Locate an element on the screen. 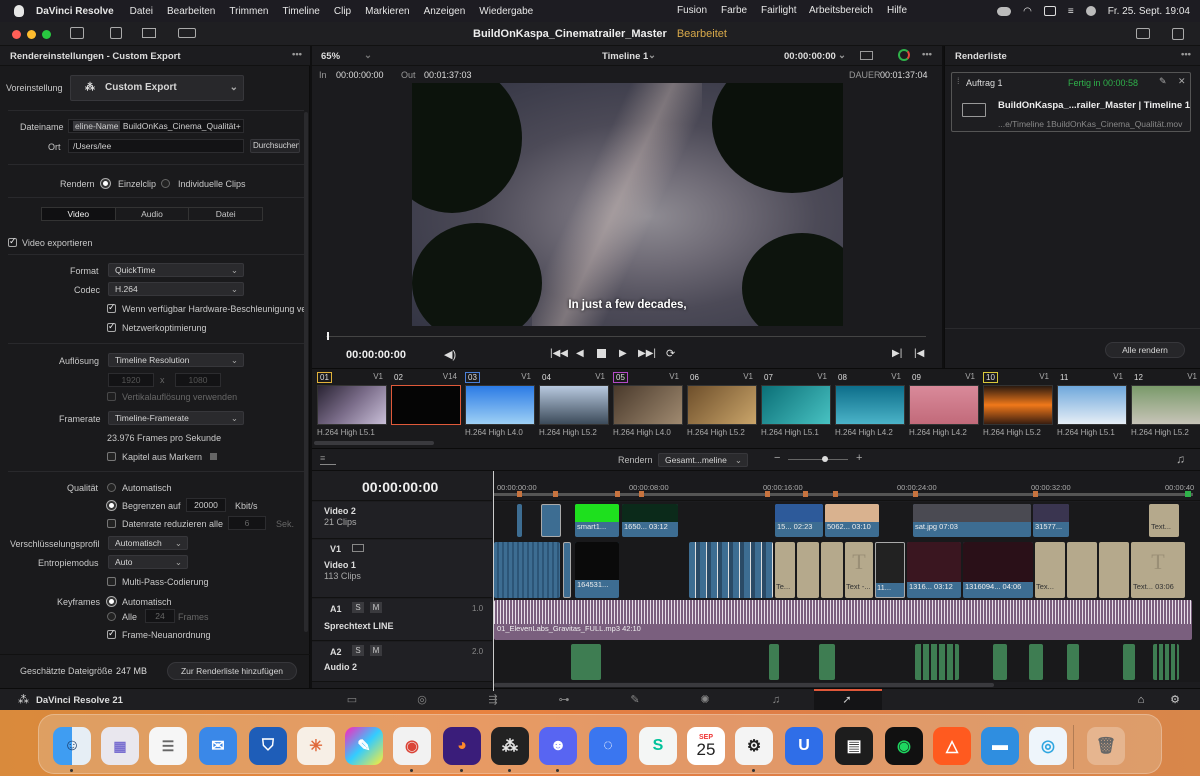 The image size is (1200, 776). menu-item-datei: Datei is located at coordinates (141, 11).